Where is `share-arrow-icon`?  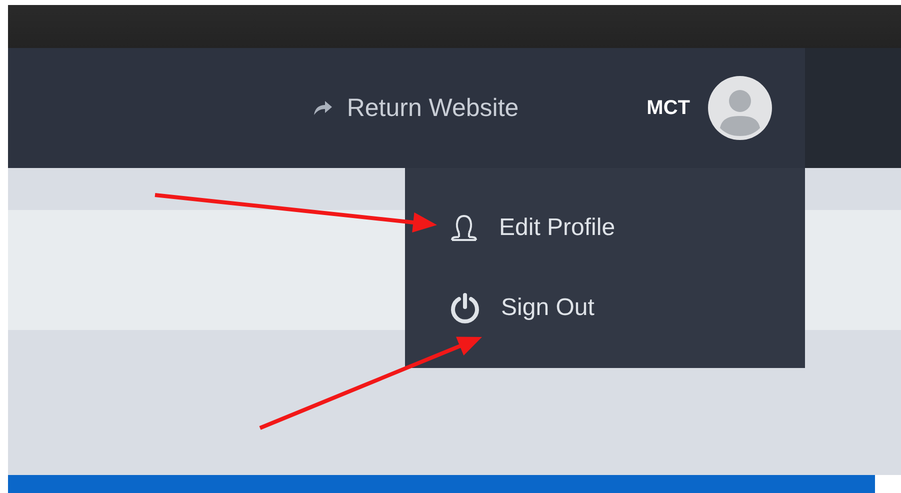 share-arrow-icon is located at coordinates (322, 108).